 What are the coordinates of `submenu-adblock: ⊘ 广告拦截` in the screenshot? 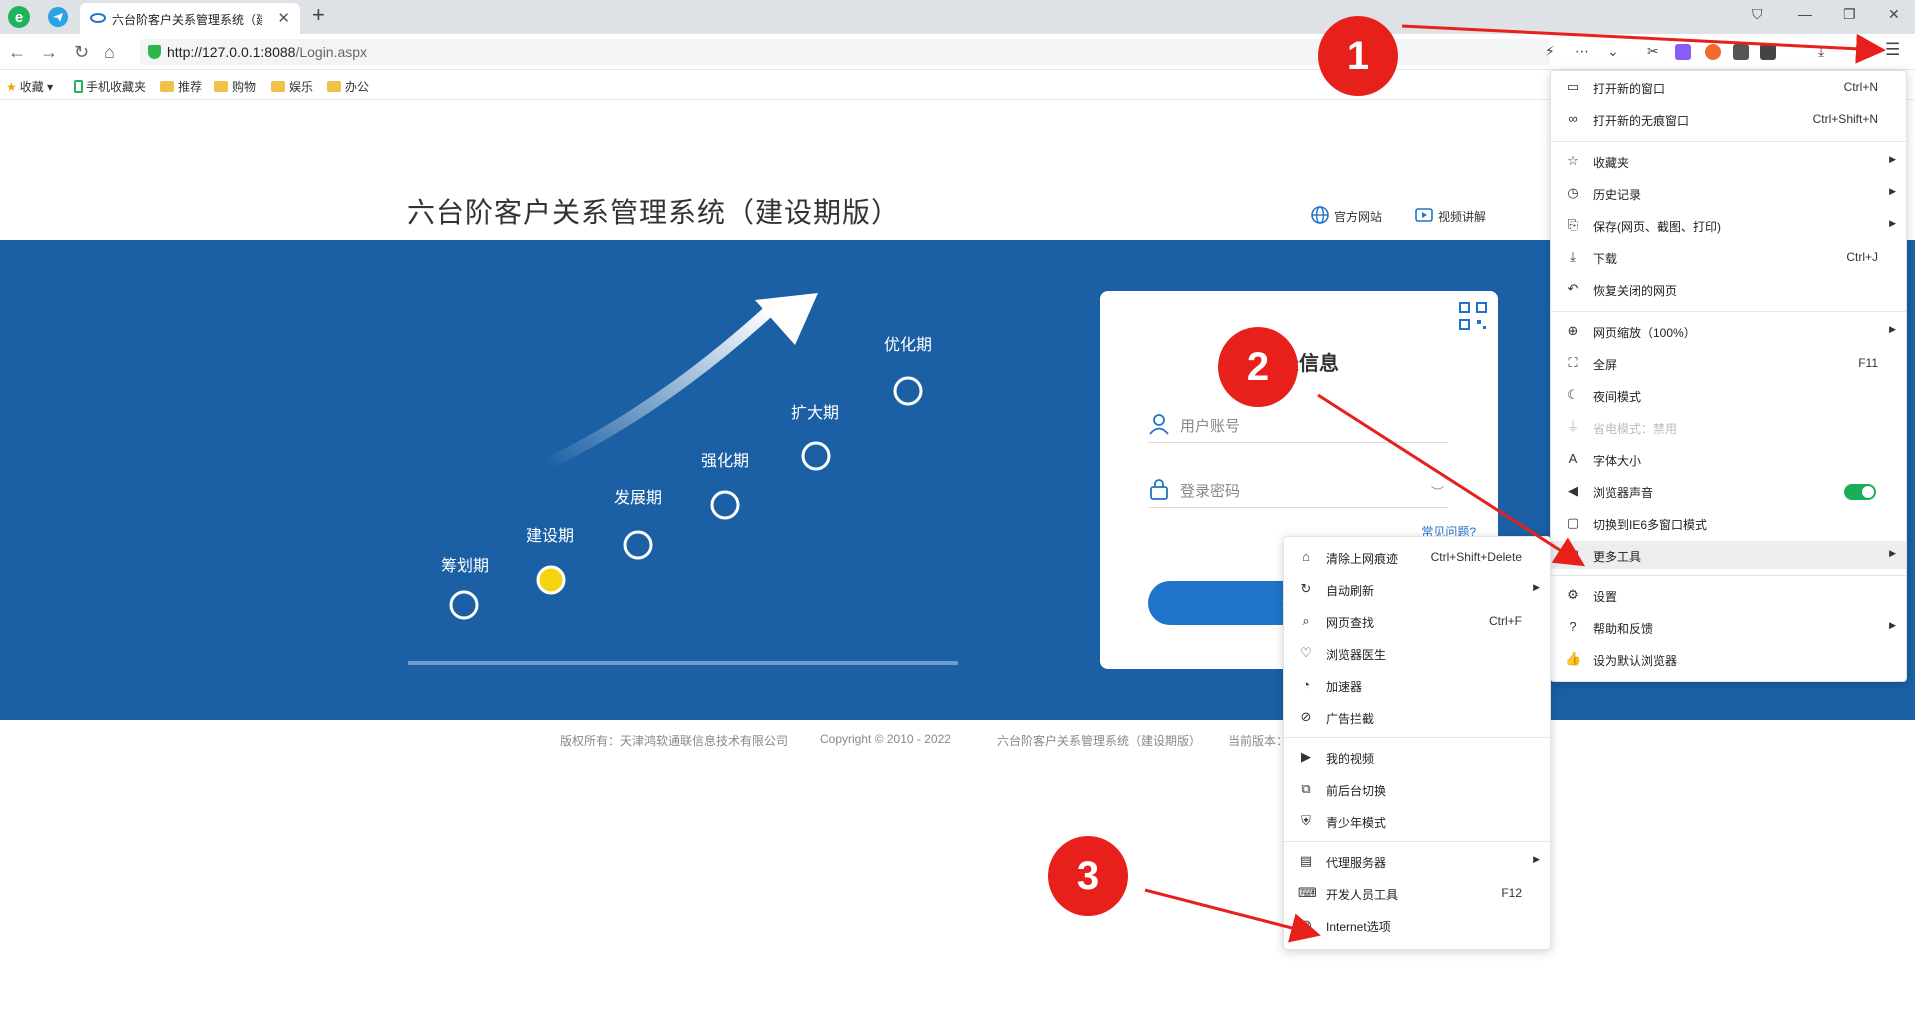 It's located at (1417, 717).